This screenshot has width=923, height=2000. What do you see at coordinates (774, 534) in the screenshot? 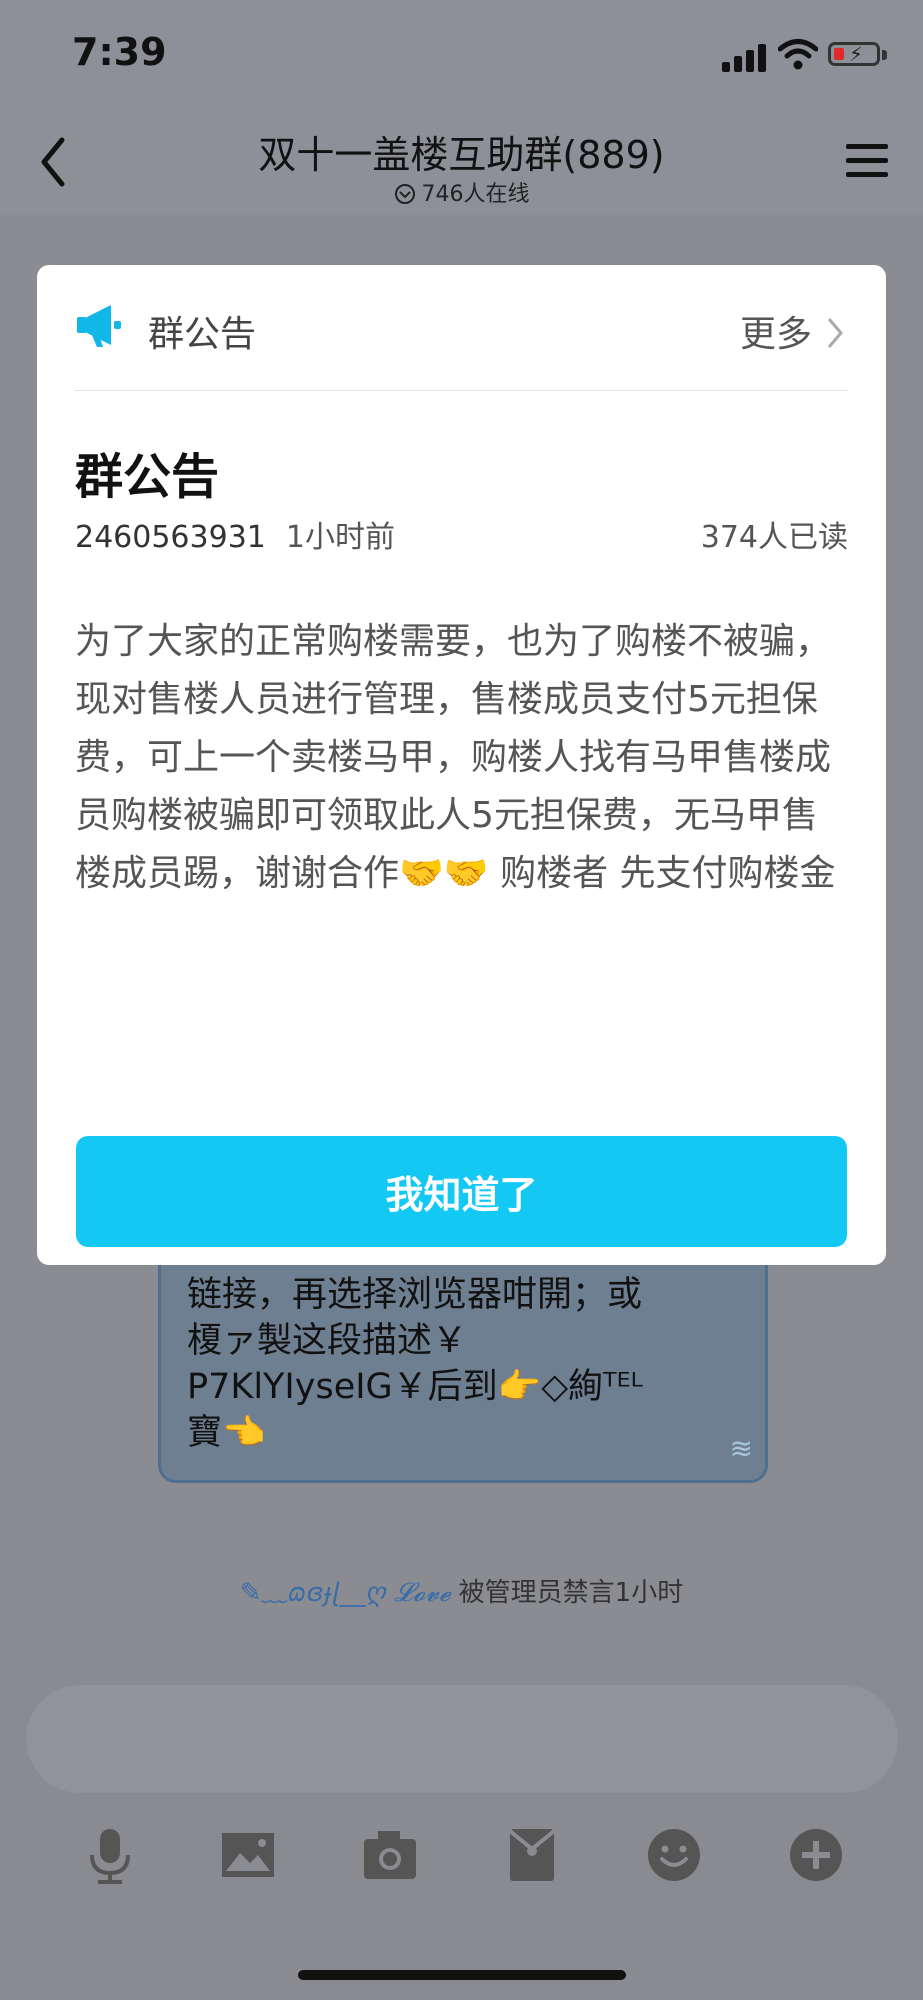
I see `read-count: 374人已读` at bounding box center [774, 534].